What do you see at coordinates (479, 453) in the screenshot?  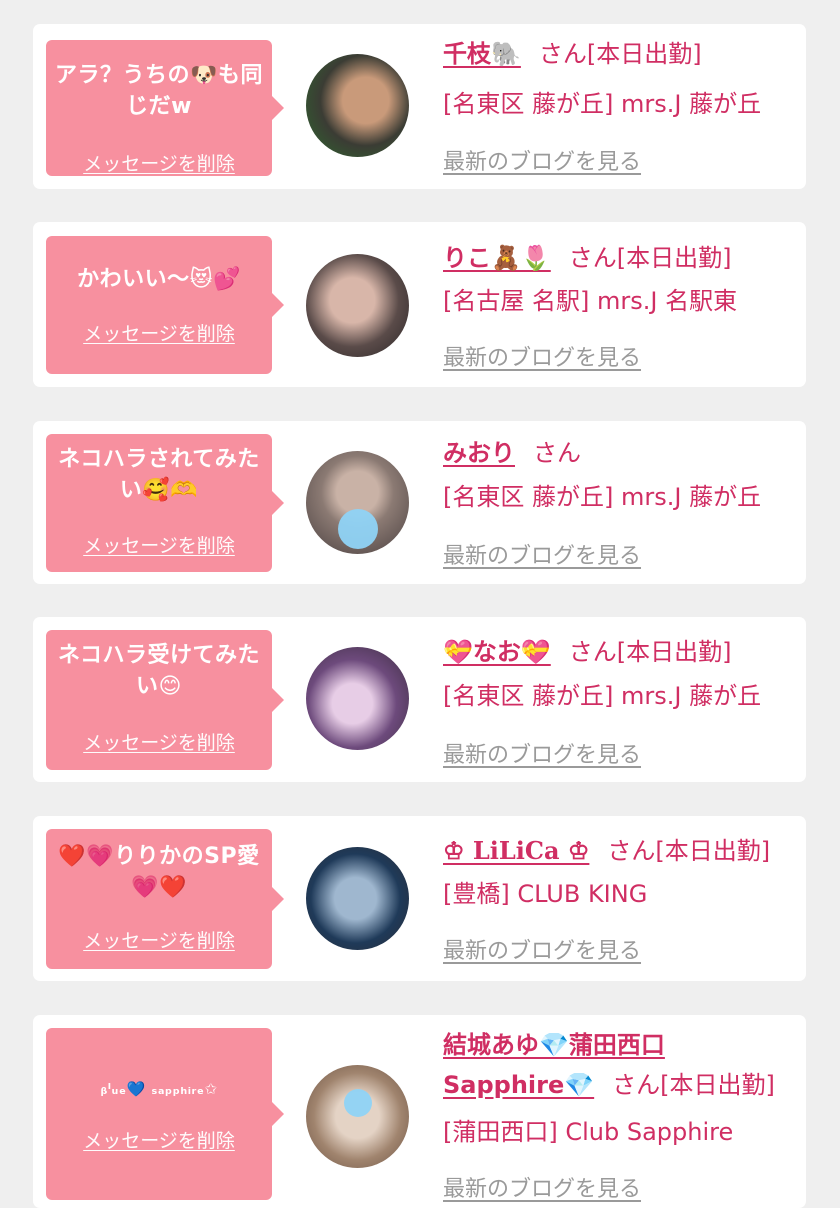 I see `cast-name-link: みおり` at bounding box center [479, 453].